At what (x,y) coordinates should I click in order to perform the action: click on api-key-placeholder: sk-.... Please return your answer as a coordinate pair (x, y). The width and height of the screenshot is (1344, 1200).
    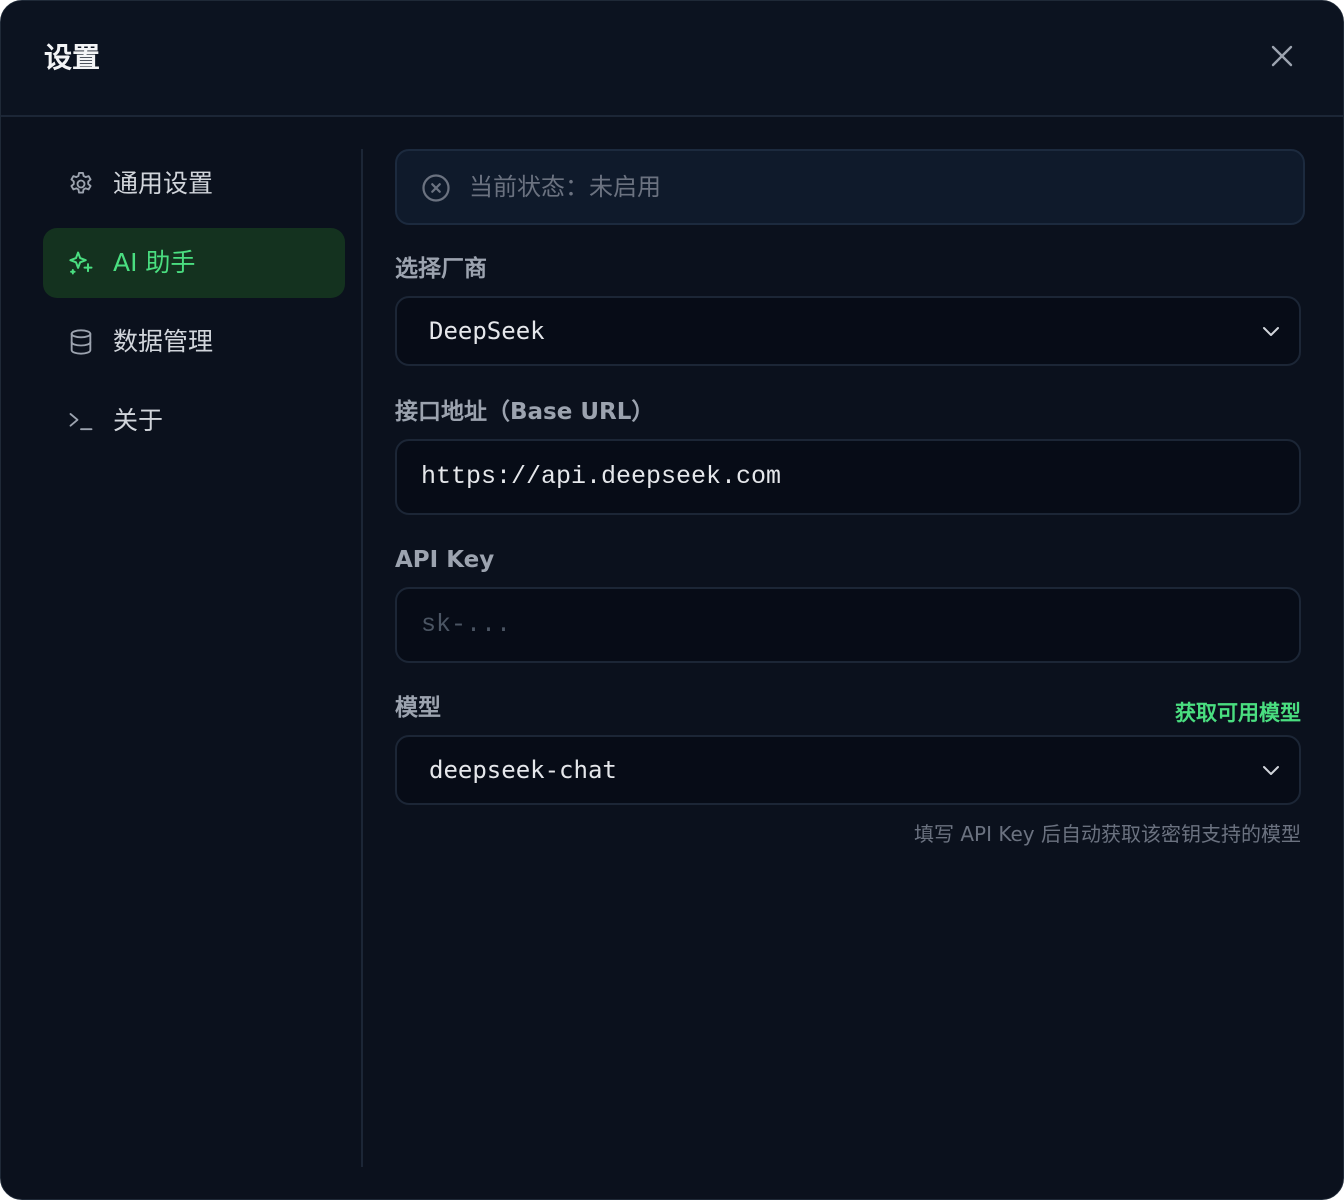
    Looking at the image, I should click on (466, 624).